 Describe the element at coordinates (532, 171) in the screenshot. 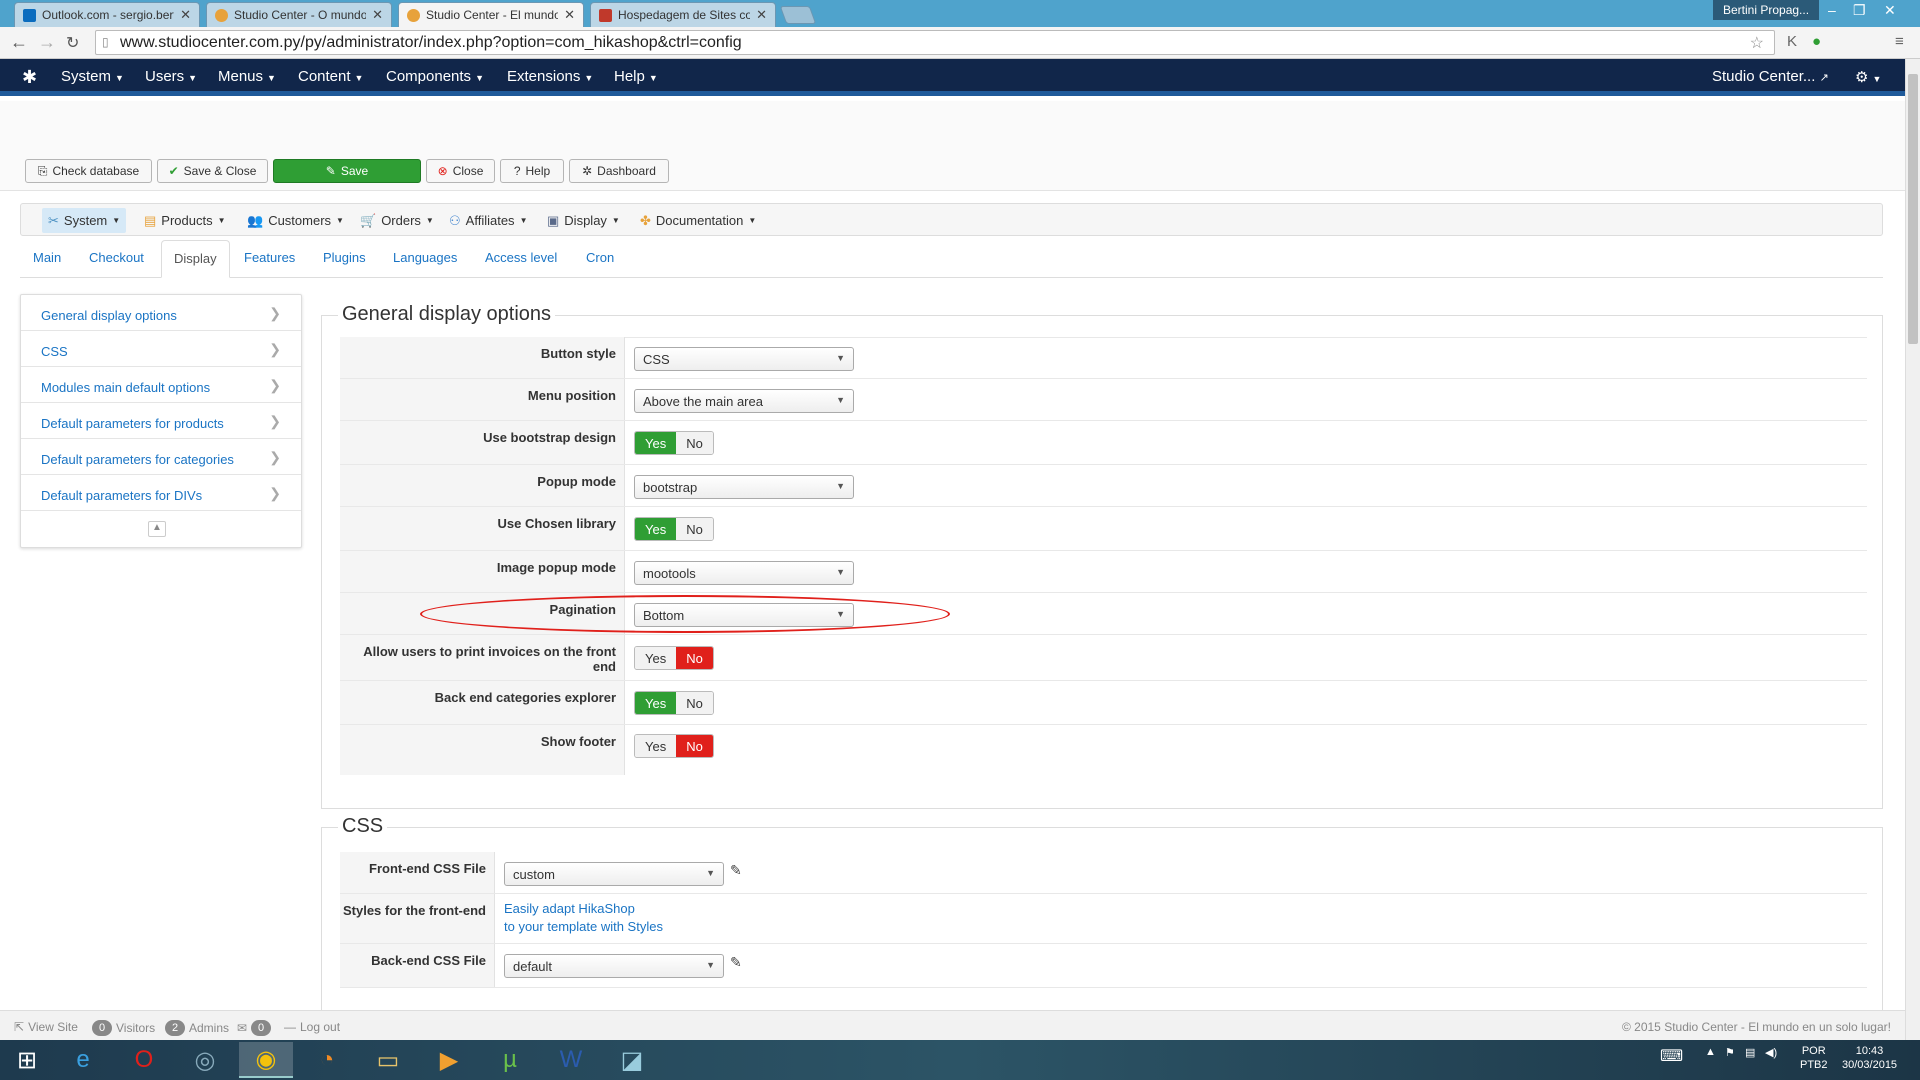

I see `help-button: ? Help` at that location.